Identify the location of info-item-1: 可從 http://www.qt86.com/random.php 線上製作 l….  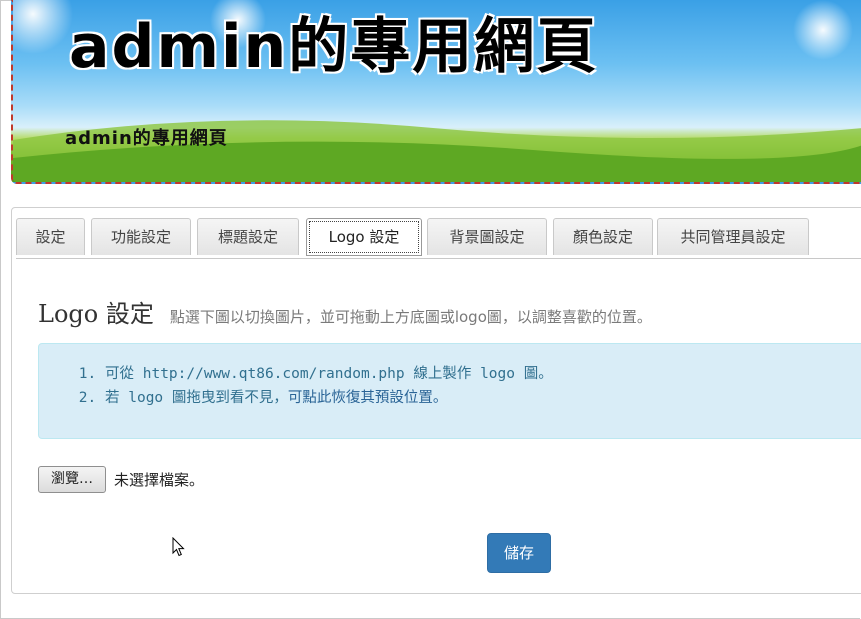
(483, 374).